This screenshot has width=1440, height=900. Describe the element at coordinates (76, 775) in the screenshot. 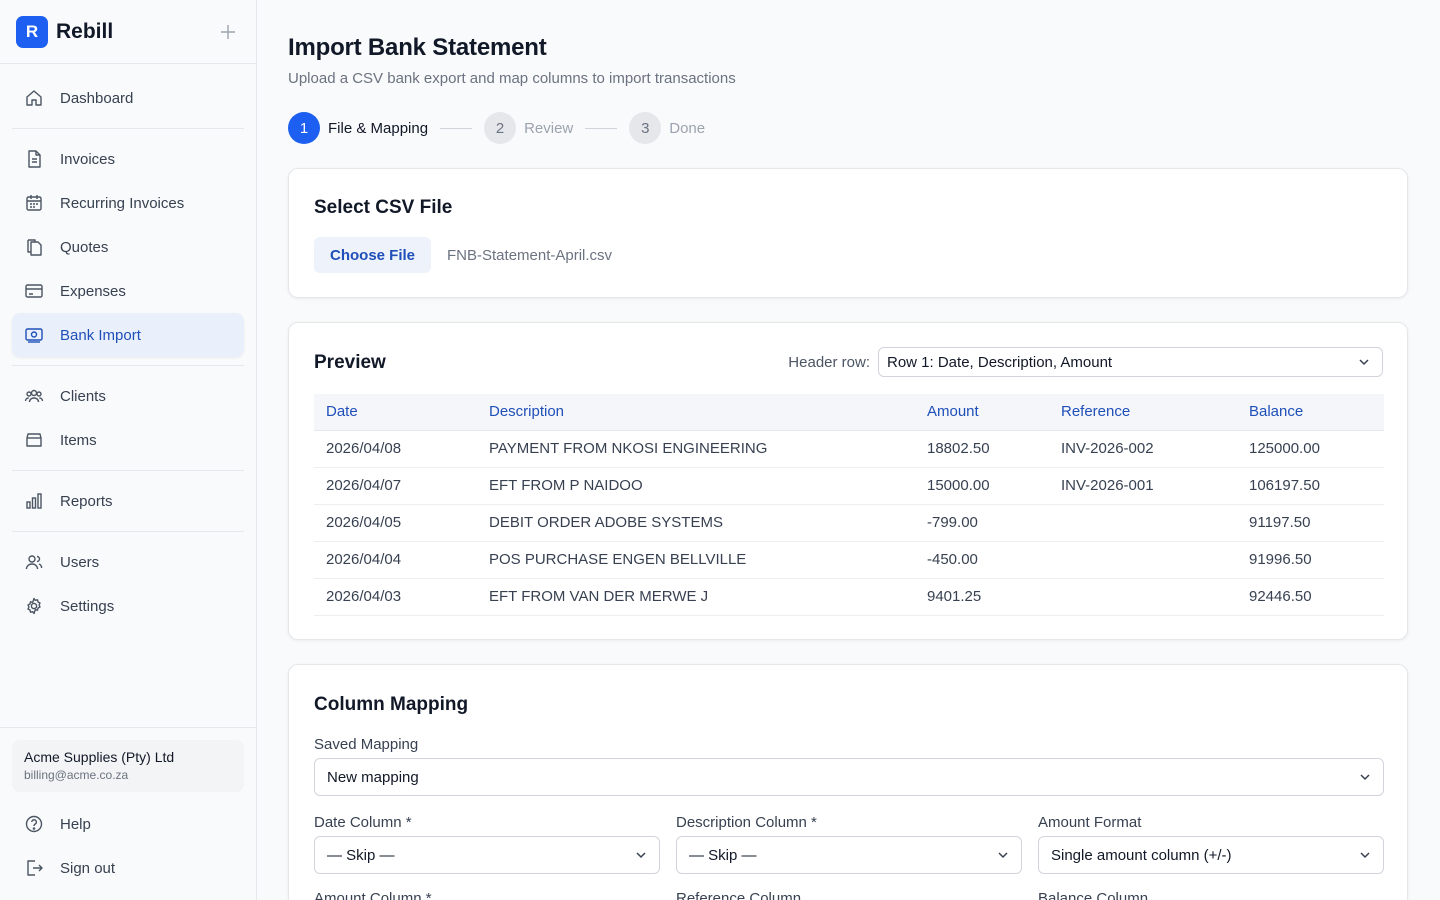

I see `account-email: billing@acme.co.za` at that location.